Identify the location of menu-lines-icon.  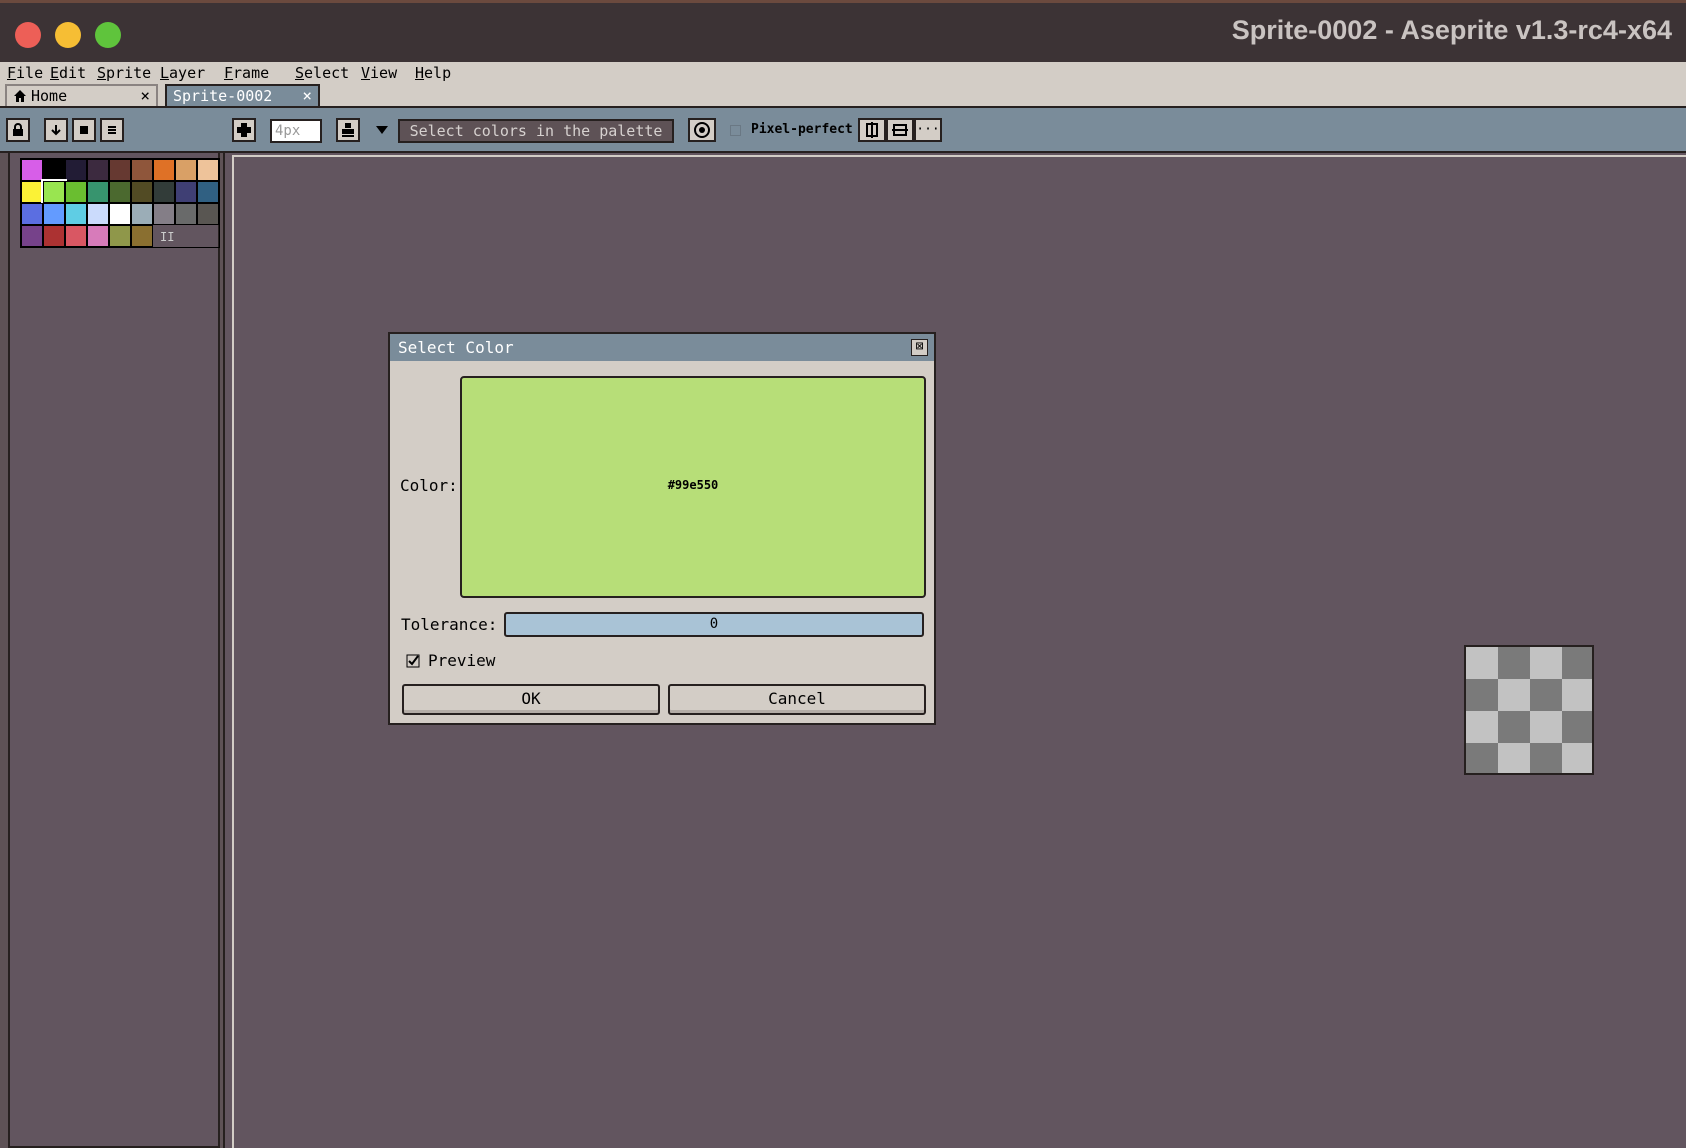
(112, 130).